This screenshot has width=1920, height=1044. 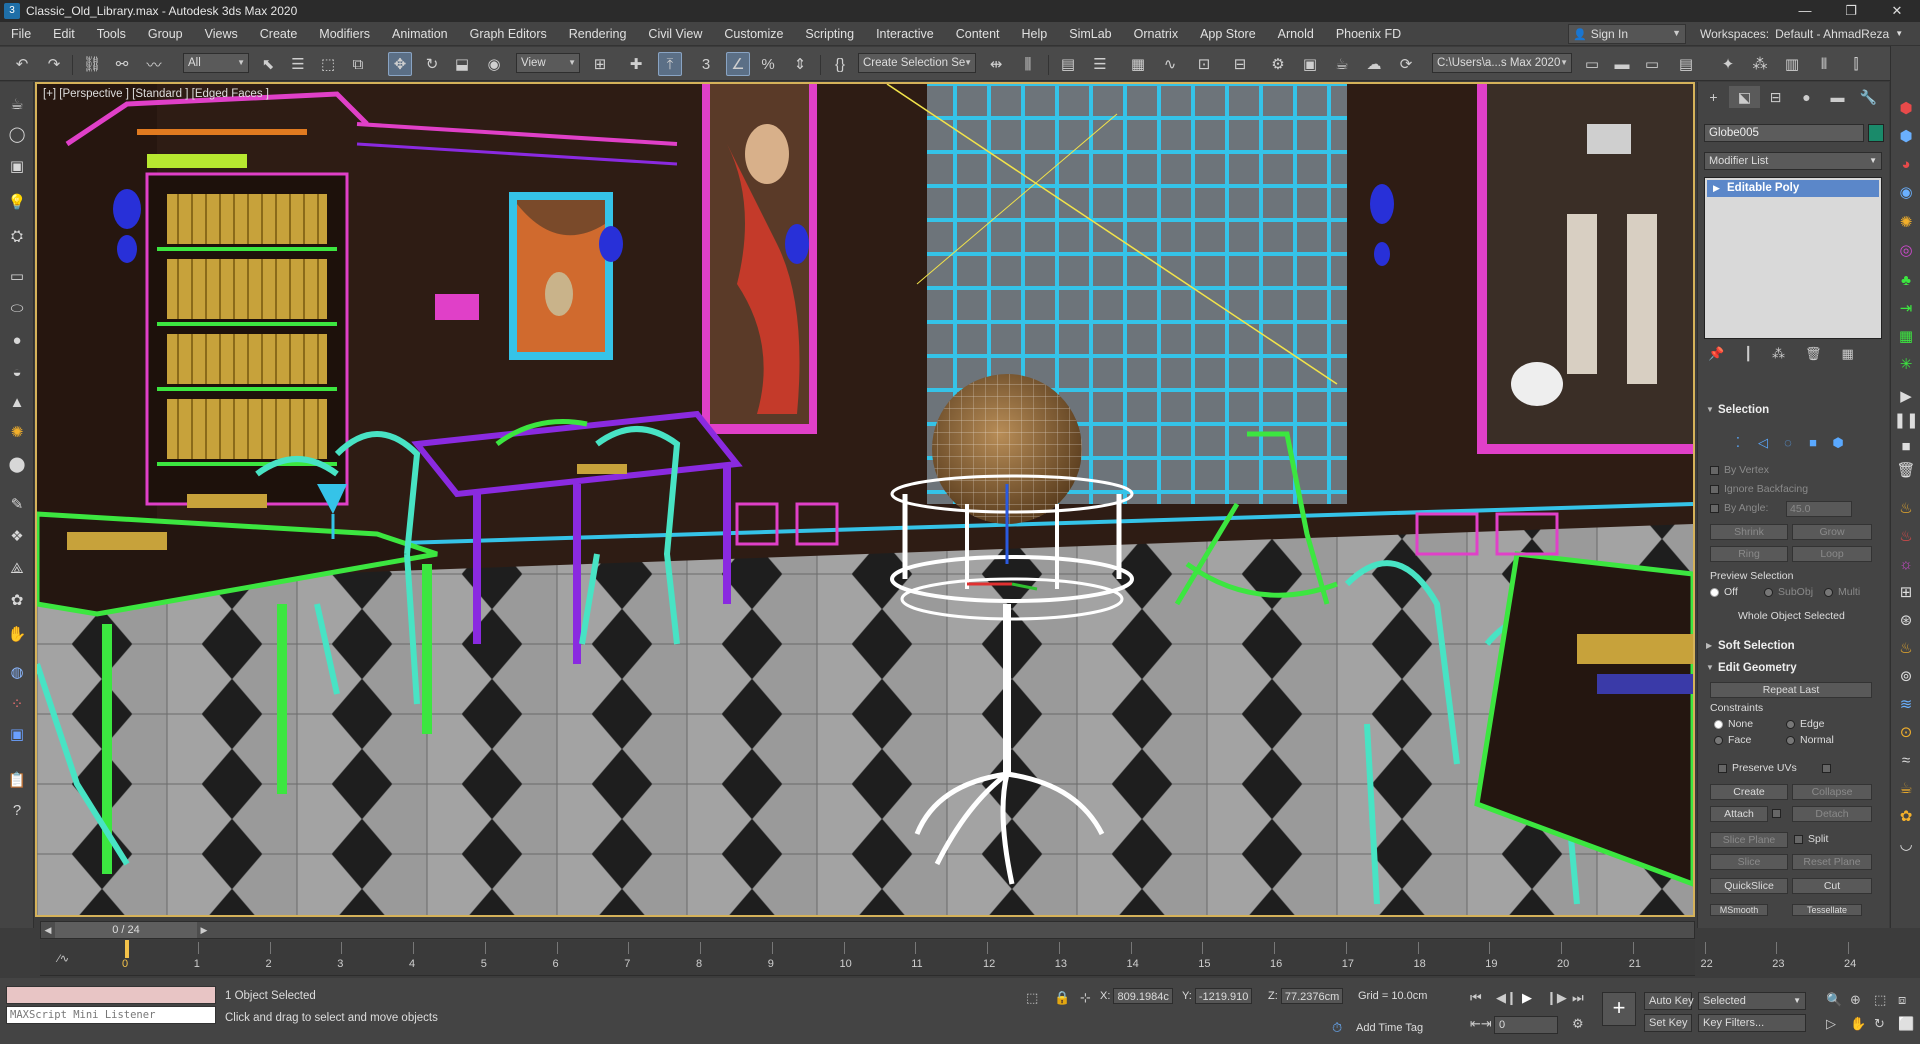 What do you see at coordinates (64, 34) in the screenshot?
I see `menu-edit: Edit` at bounding box center [64, 34].